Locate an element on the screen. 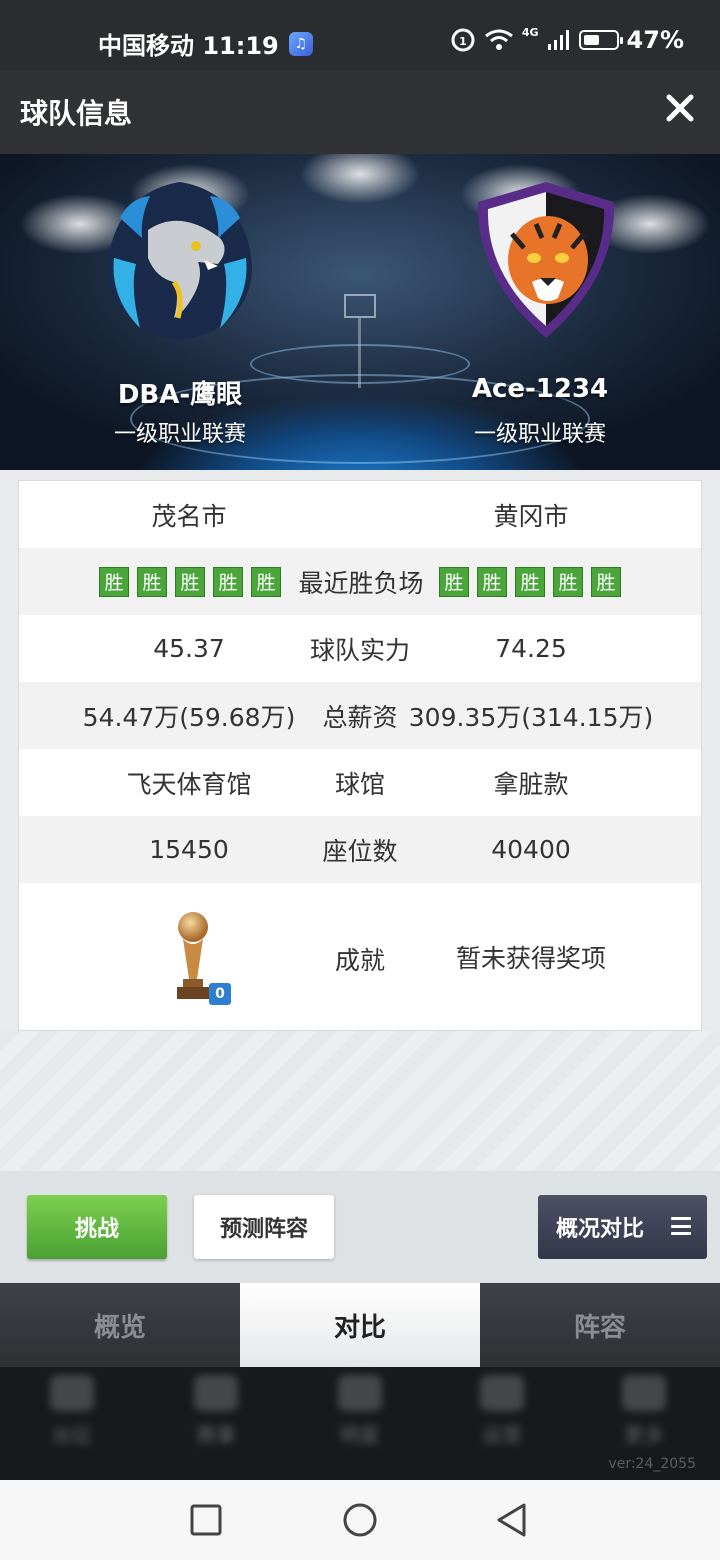  predict-lineup-button: 预测阵容 is located at coordinates (264, 1227).